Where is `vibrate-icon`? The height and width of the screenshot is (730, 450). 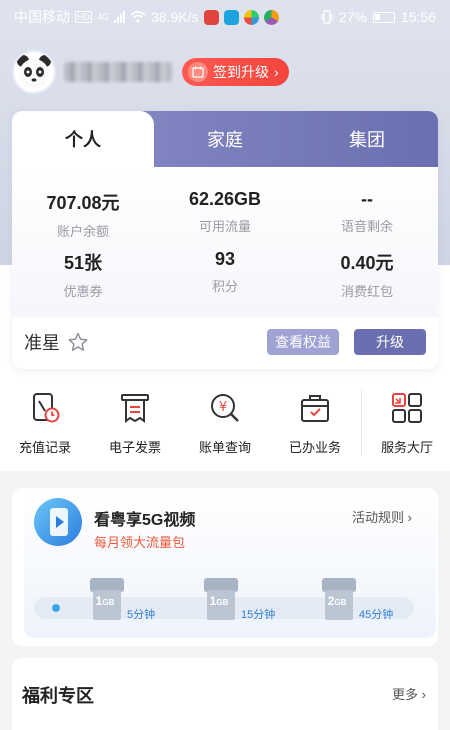 vibrate-icon is located at coordinates (327, 17).